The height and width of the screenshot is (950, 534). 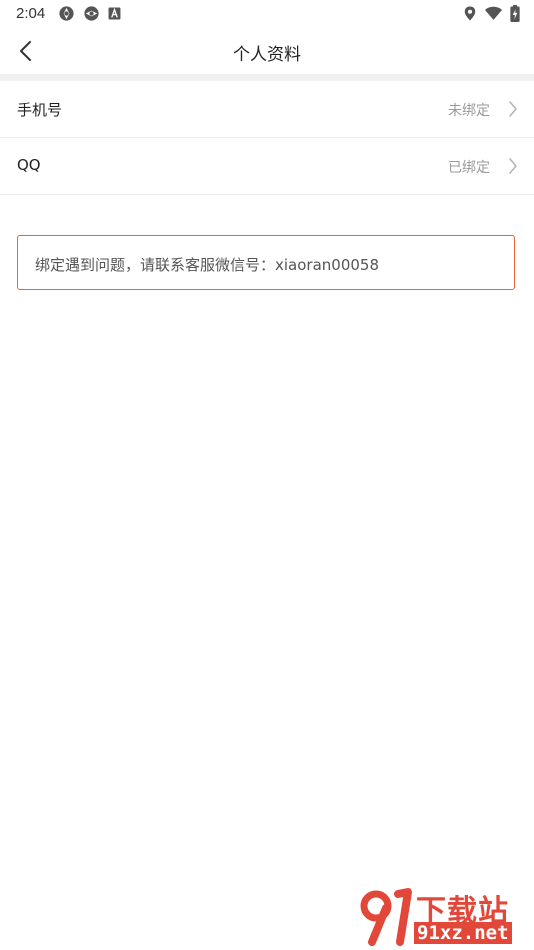 I want to click on notice-box: 绑定遇到问题，请联系客服微信号：xiaoran00058, so click(x=266, y=262).